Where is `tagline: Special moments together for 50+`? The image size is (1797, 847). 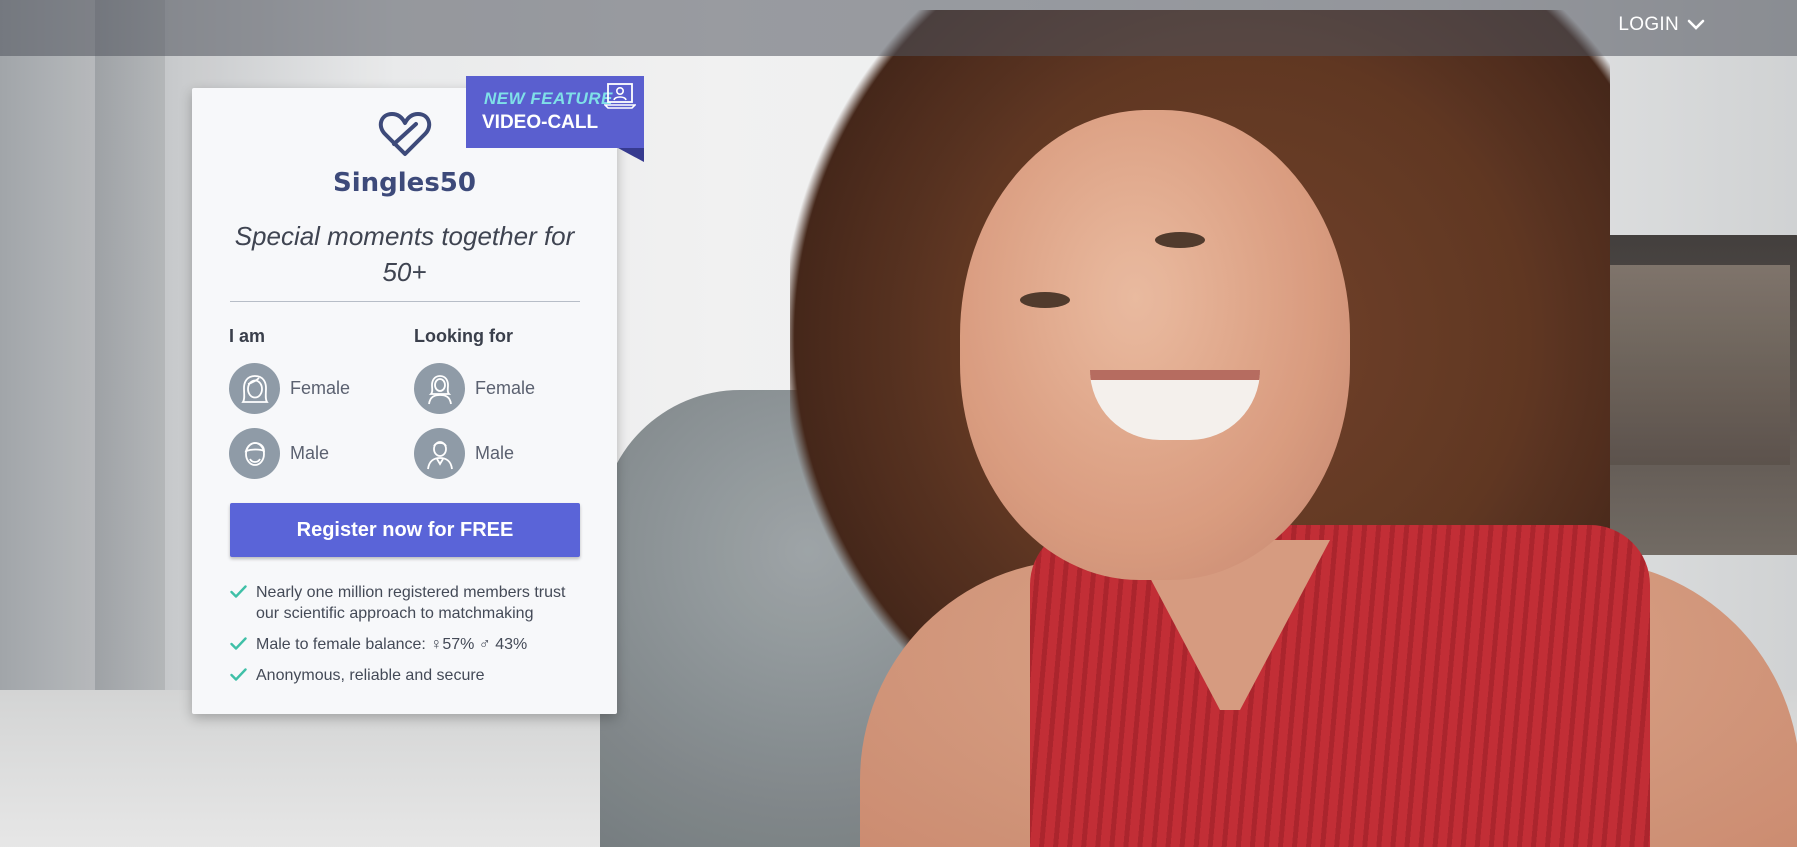 tagline: Special moments together for 50+ is located at coordinates (404, 254).